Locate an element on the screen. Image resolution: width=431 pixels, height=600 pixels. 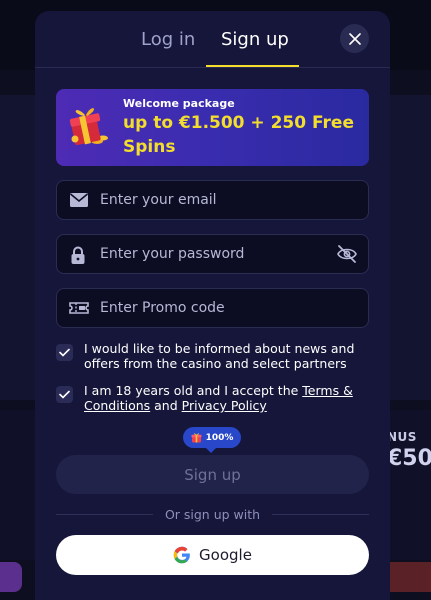
google-icon is located at coordinates (181, 555).